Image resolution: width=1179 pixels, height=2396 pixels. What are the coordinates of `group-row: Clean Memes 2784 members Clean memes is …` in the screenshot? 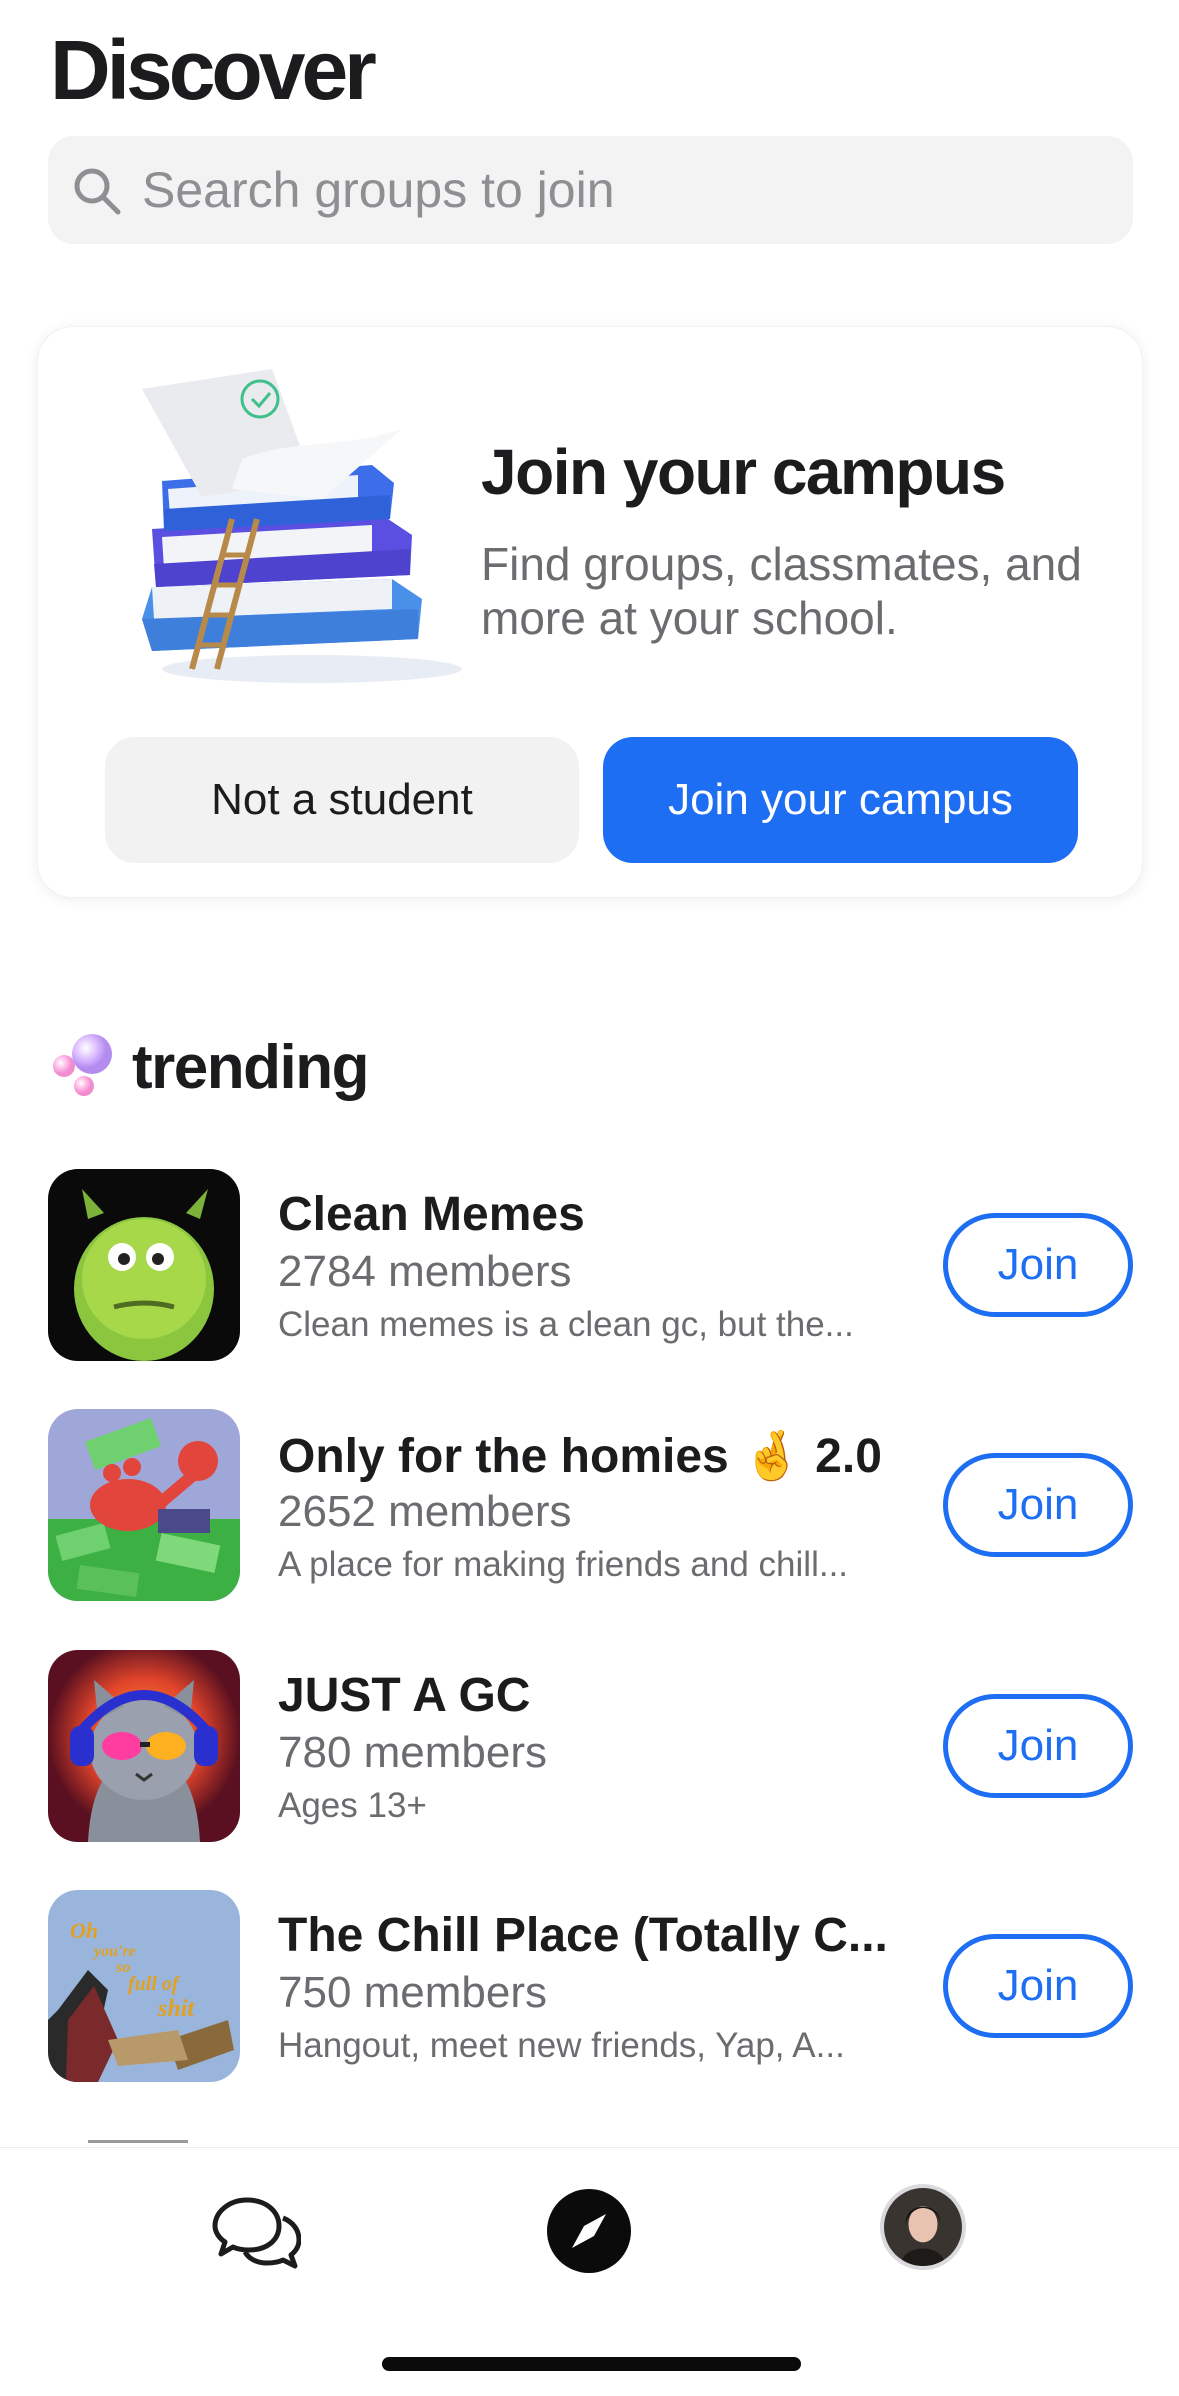 It's located at (589, 1267).